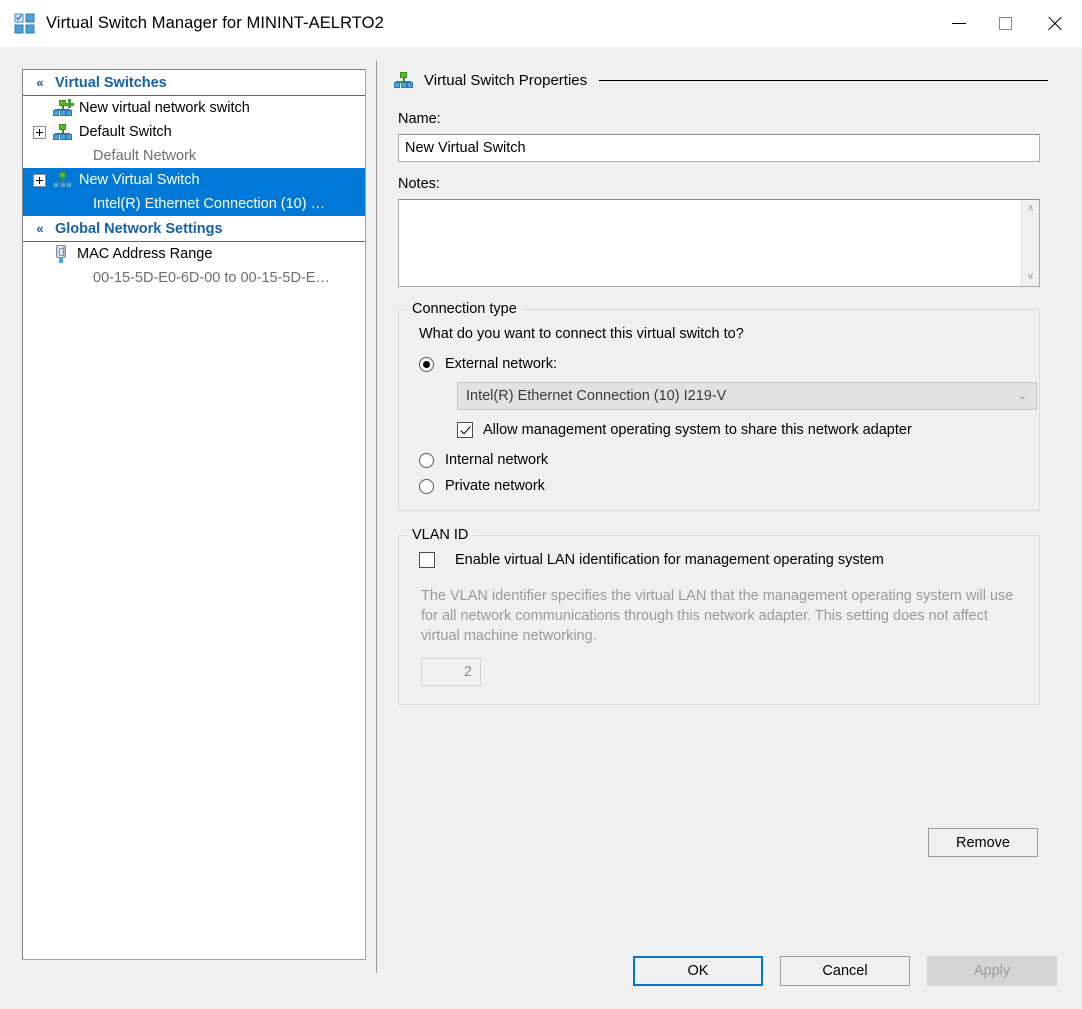 Image resolution: width=1082 pixels, height=1009 pixels. Describe the element at coordinates (823, 80) in the screenshot. I see `section-rule` at that location.